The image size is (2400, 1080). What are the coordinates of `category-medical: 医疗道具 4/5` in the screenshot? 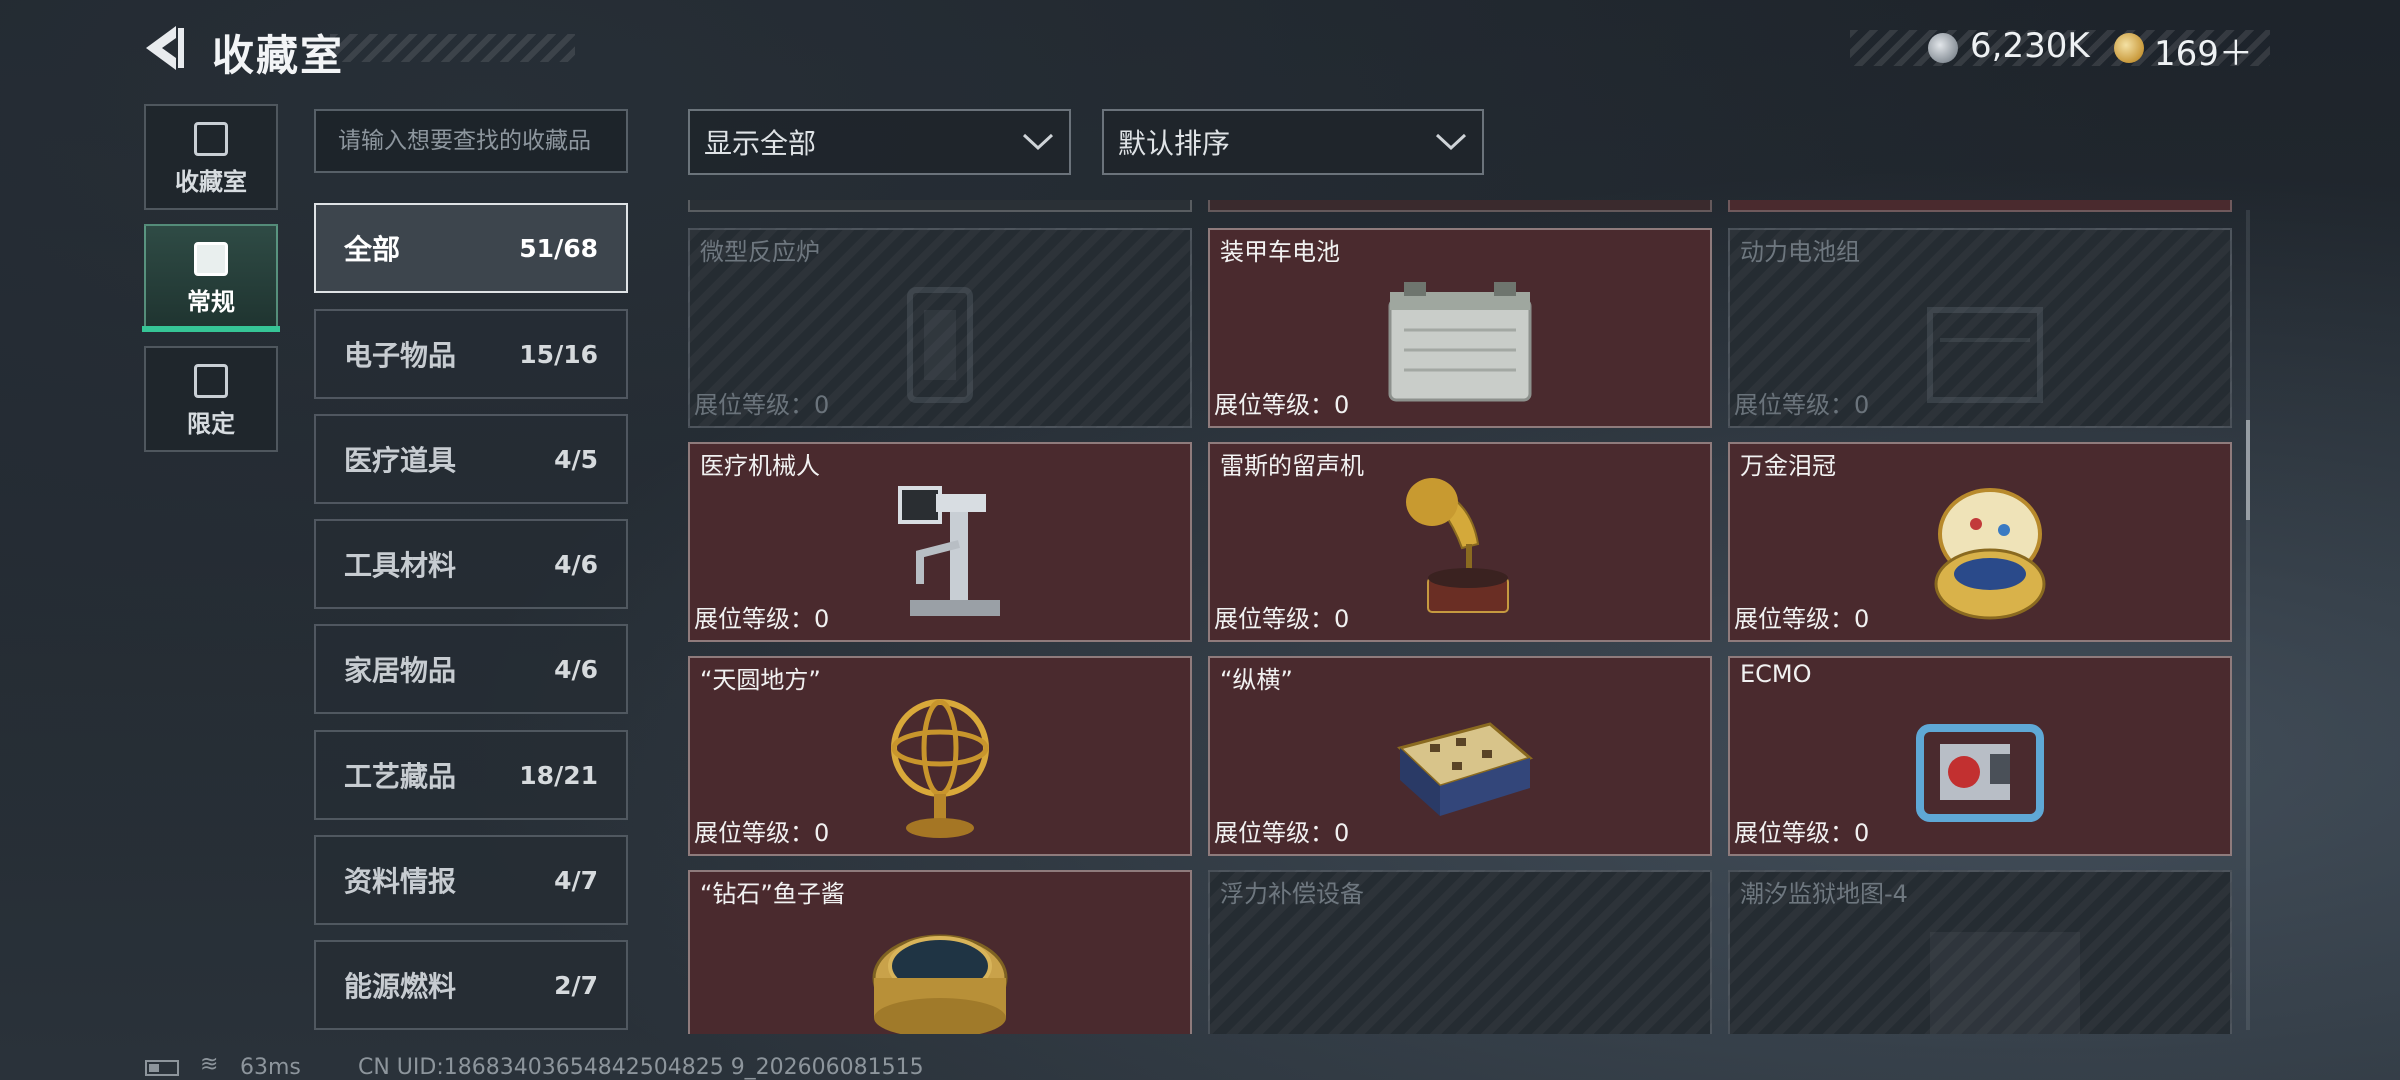 It's located at (471, 459).